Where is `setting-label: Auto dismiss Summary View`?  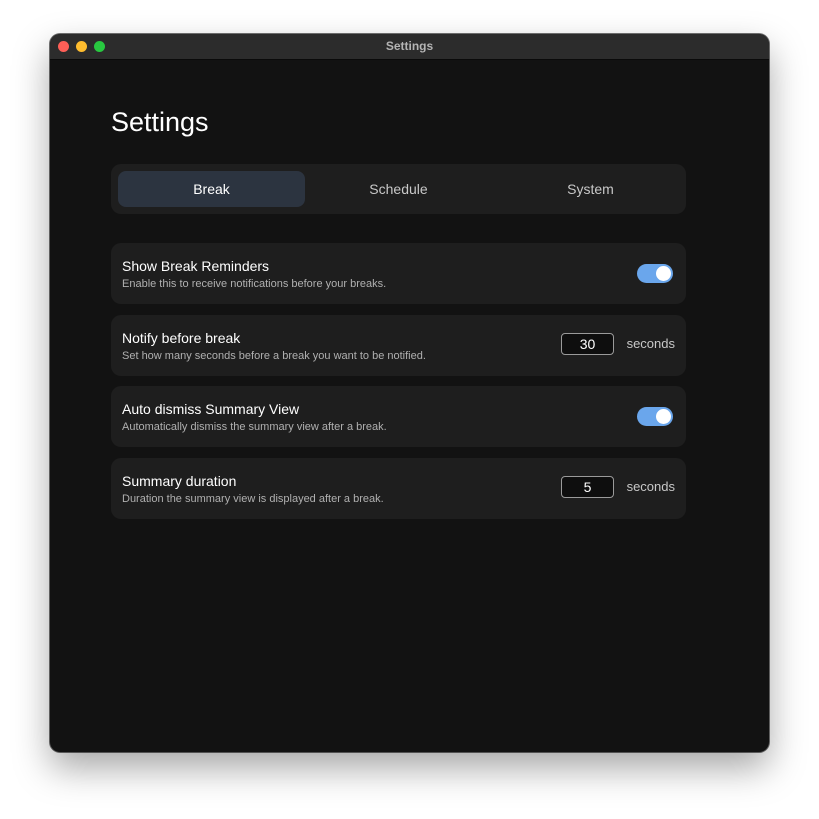 setting-label: Auto dismiss Summary View is located at coordinates (211, 409).